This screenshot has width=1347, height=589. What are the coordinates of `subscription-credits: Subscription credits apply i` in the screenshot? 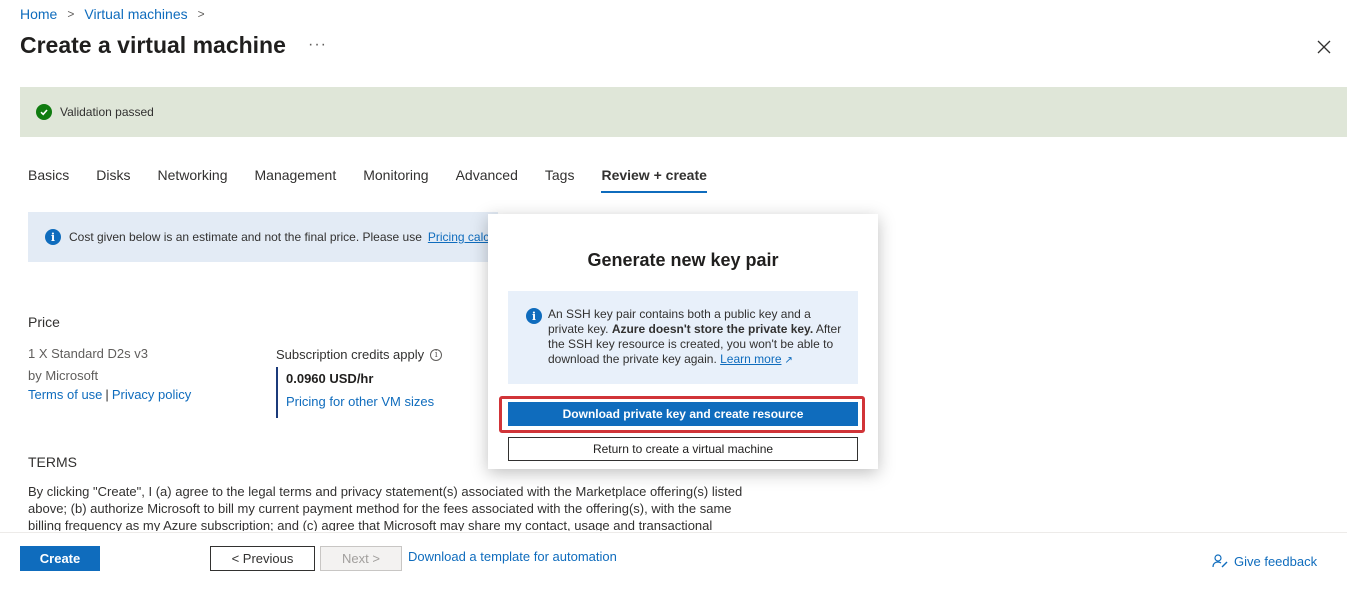 It's located at (359, 354).